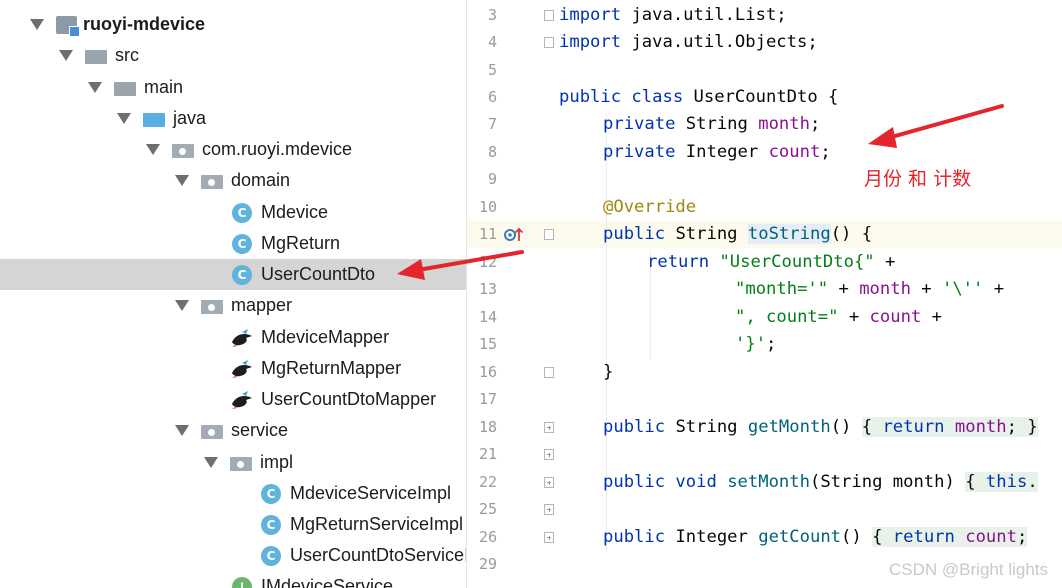 The height and width of the screenshot is (588, 1062). Describe the element at coordinates (838, 317) in the screenshot. I see `code-line-14: ", count=" + count +` at that location.